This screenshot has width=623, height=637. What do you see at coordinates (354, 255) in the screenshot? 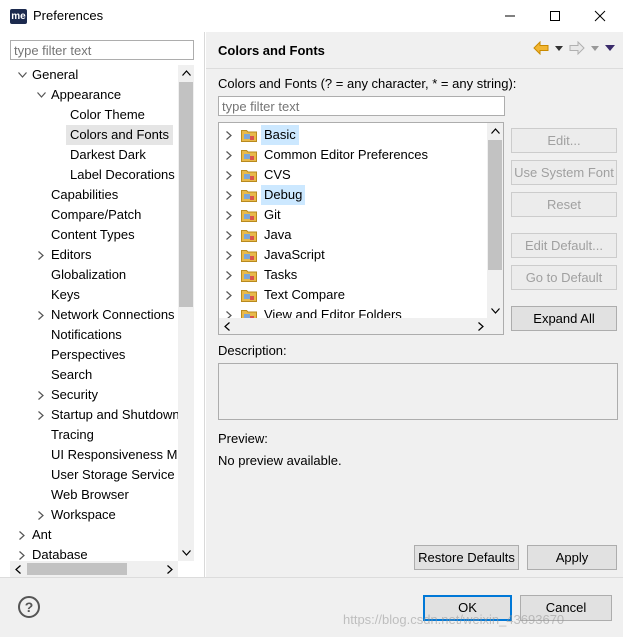
I see `category-row: JavaScript` at bounding box center [354, 255].